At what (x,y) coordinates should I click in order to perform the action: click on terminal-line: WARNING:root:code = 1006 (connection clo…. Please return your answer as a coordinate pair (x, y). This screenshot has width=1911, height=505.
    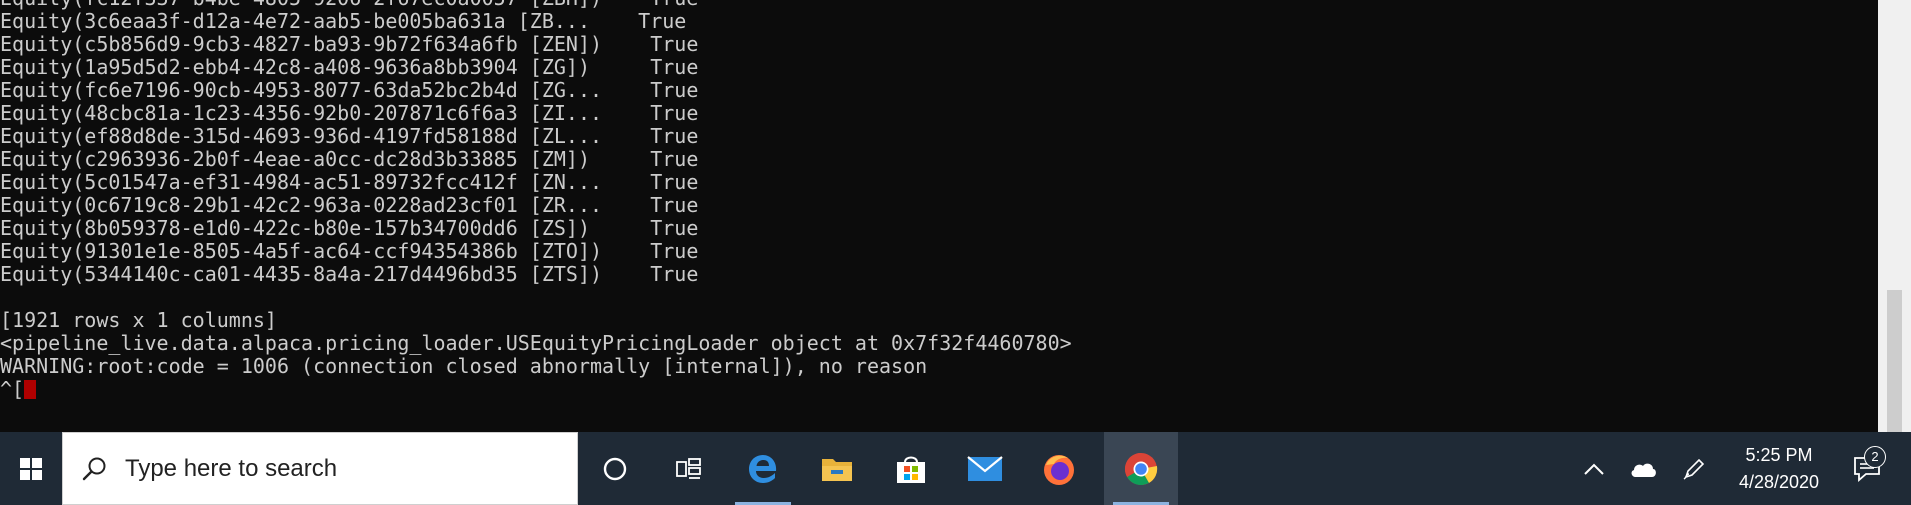
    Looking at the image, I should click on (464, 366).